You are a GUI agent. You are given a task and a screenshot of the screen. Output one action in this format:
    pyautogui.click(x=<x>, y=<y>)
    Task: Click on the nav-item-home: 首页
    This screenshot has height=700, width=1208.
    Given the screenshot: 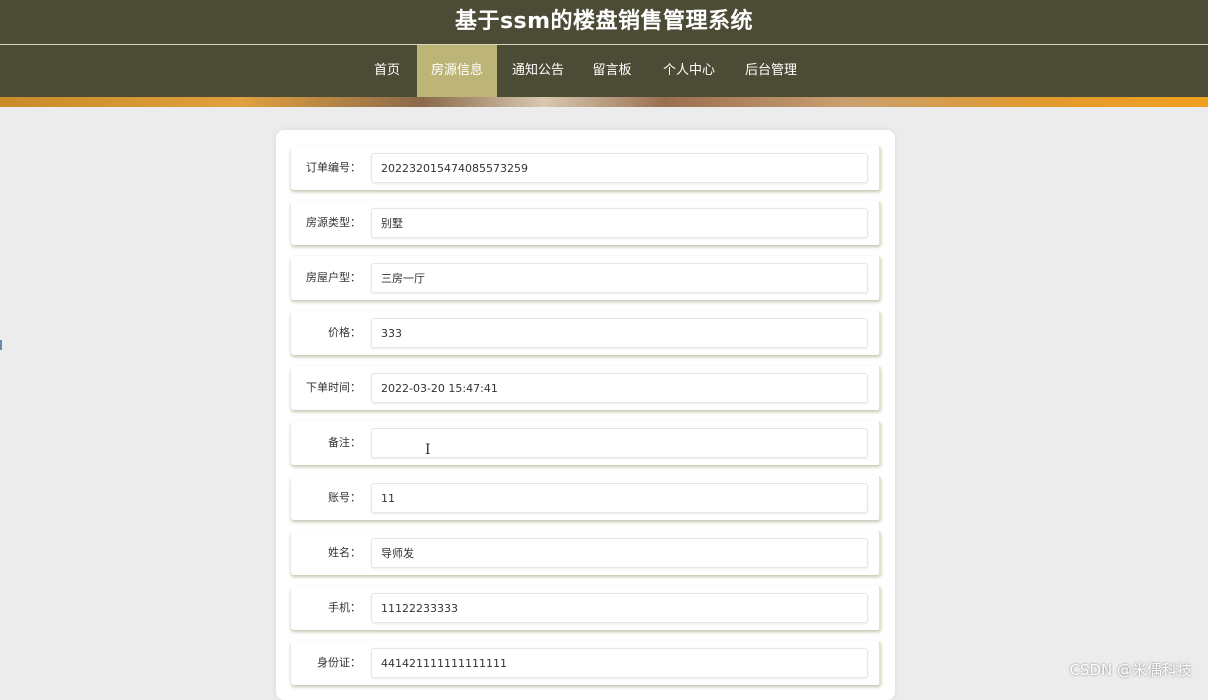 What is the action you would take?
    pyautogui.click(x=387, y=71)
    